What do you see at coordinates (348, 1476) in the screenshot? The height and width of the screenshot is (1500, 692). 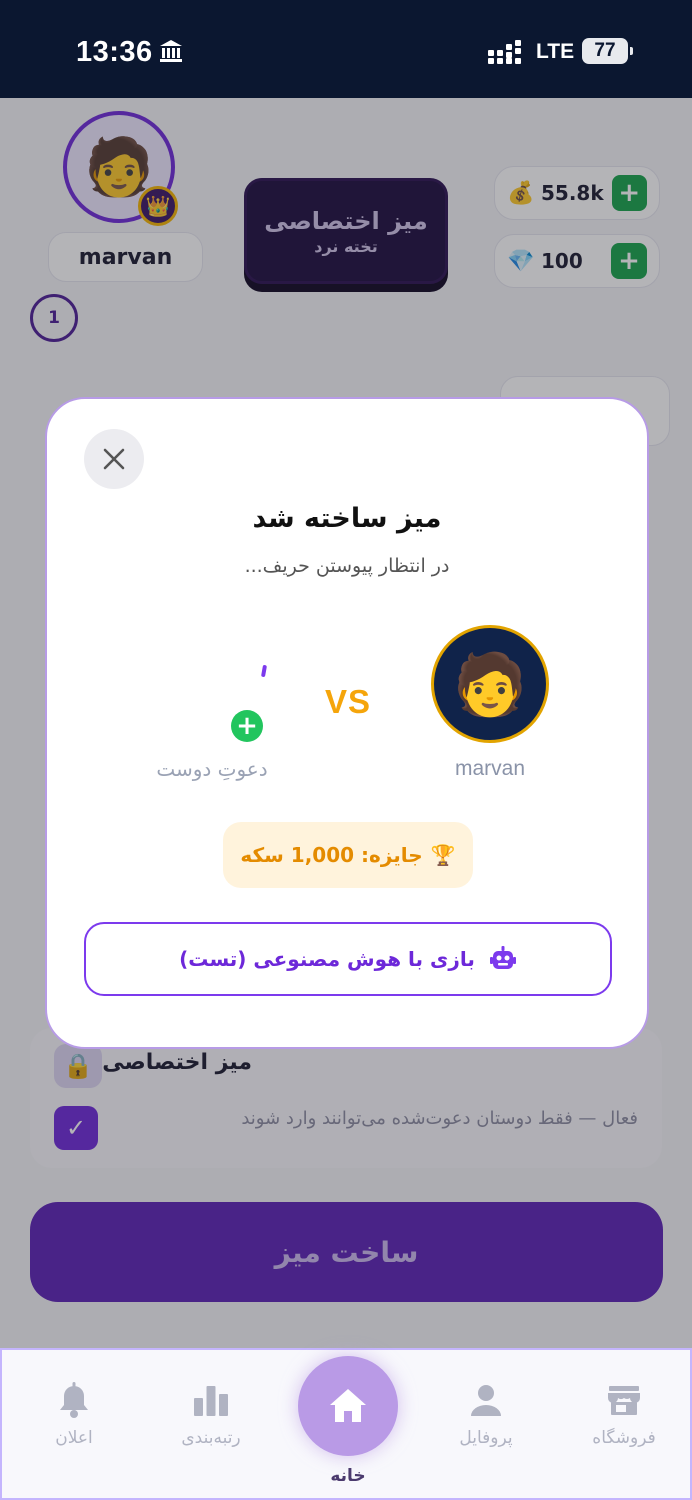 I see `nav-home-label: خانه` at bounding box center [348, 1476].